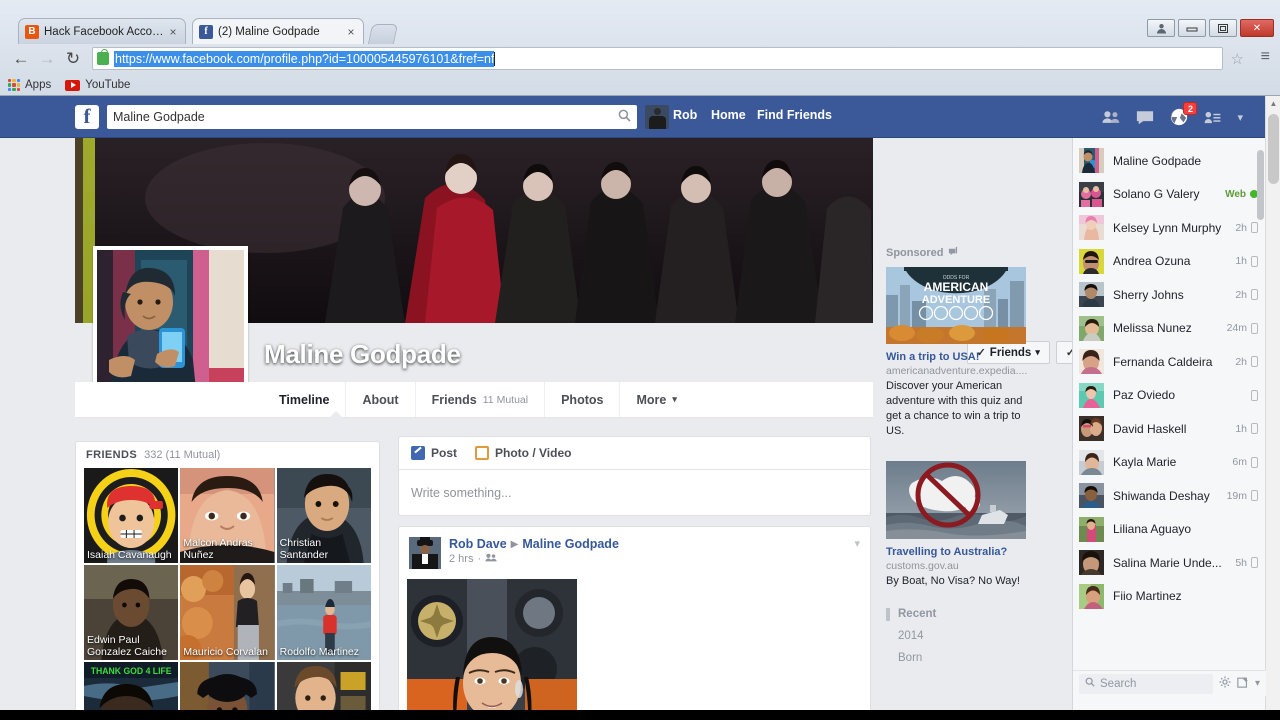  I want to click on chat-search-input: Search, so click(1146, 683).